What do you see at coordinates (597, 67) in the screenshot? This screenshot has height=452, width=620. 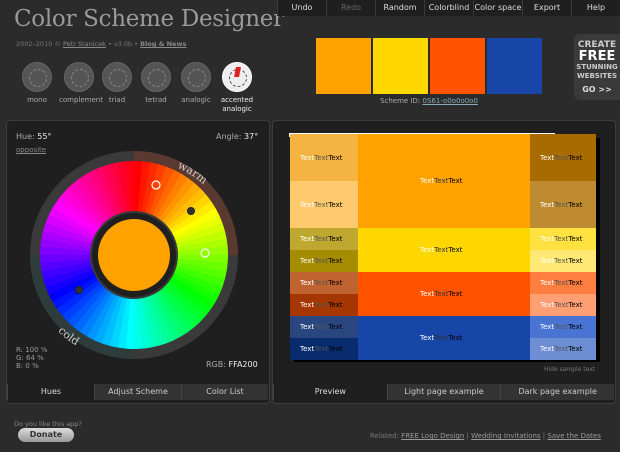 I see `ad-banner: CREATE FREE STUNNING WEBSITES GO >>` at bounding box center [597, 67].